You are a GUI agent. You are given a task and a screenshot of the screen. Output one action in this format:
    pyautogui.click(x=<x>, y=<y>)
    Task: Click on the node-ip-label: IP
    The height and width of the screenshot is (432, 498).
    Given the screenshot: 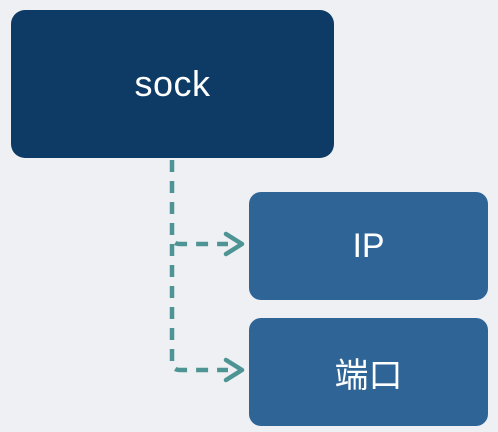 What is the action you would take?
    pyautogui.click(x=368, y=245)
    